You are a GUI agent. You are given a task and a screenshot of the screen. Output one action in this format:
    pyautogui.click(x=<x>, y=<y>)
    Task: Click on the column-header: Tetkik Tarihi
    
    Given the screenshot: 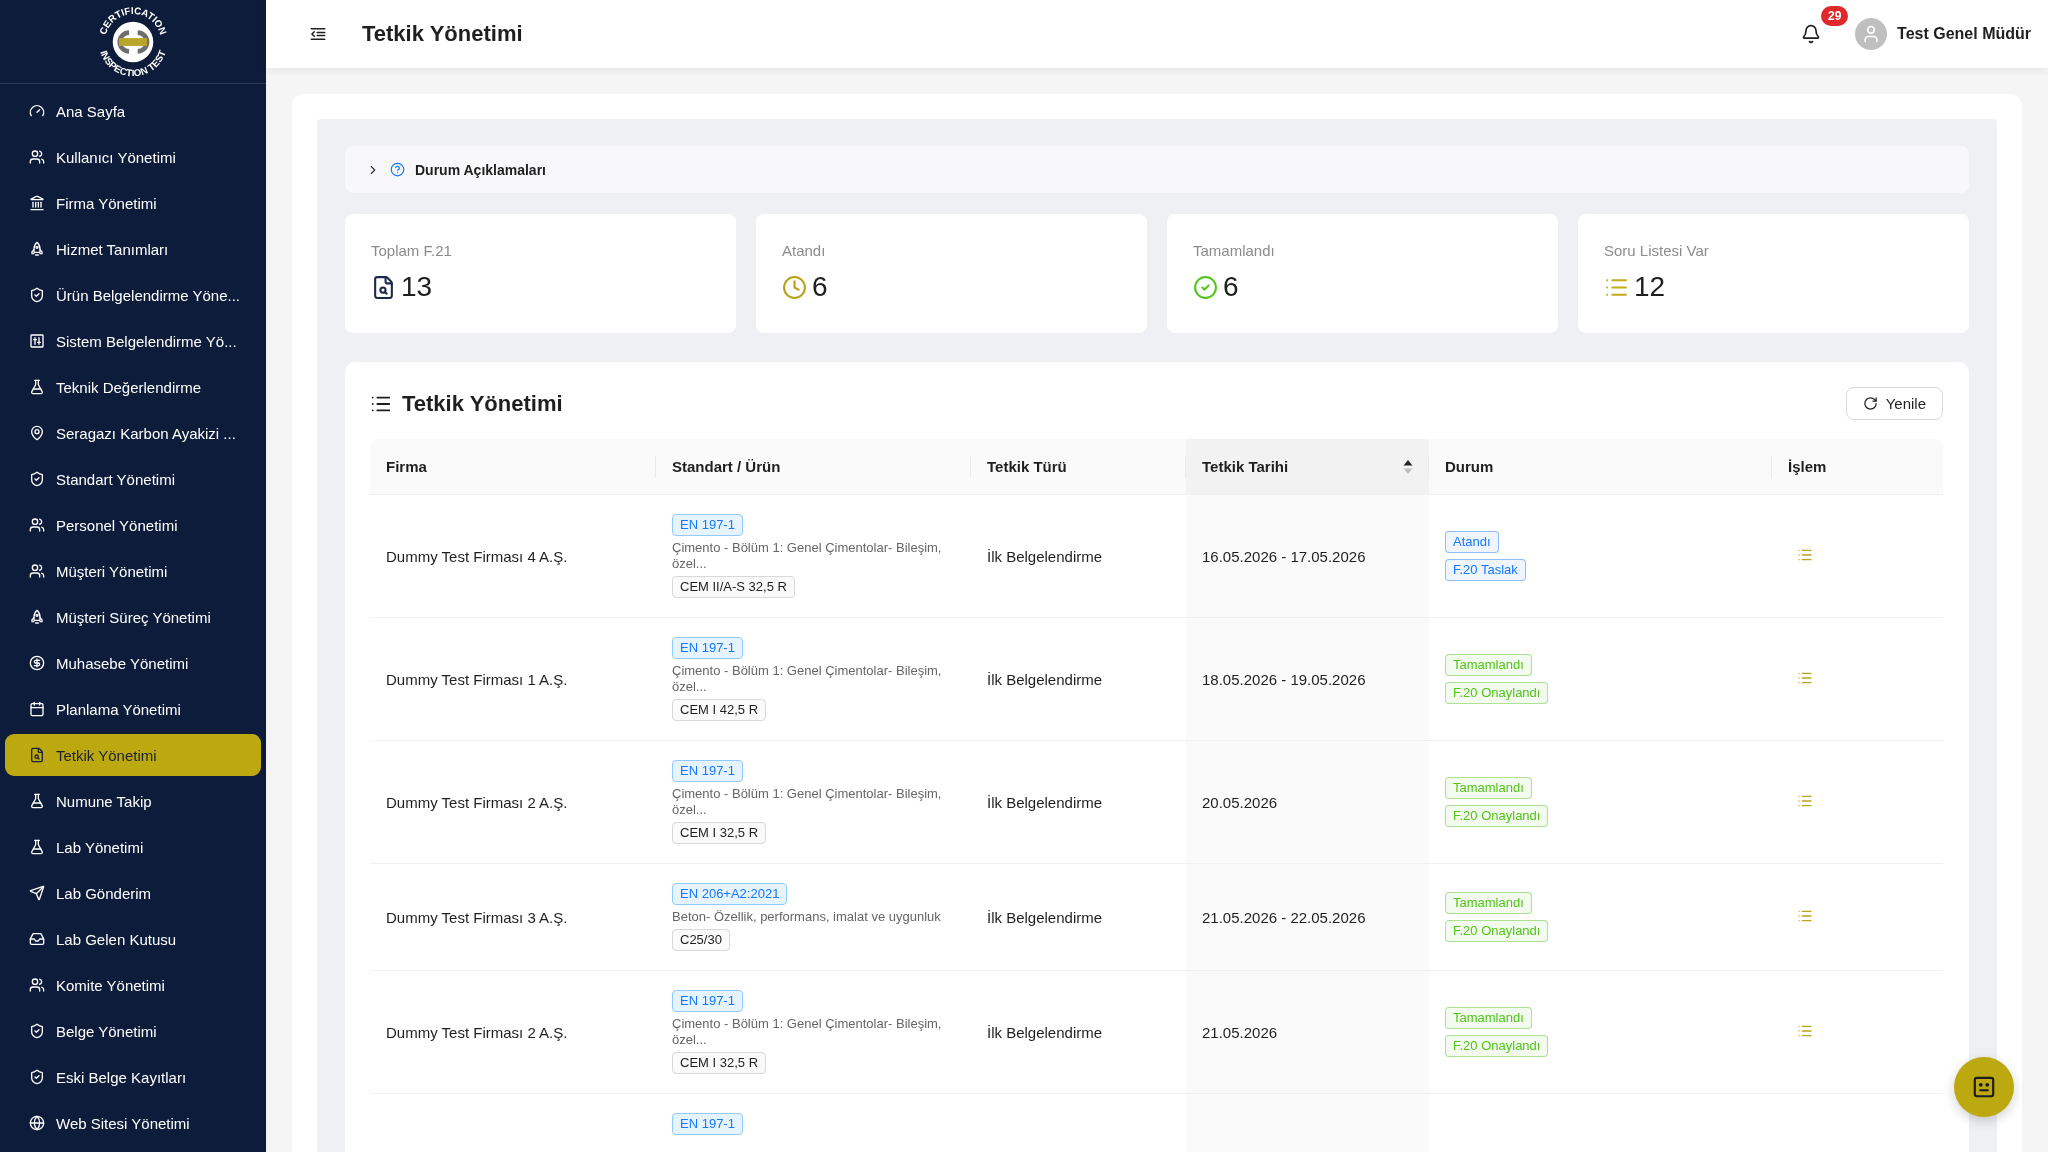 What is the action you would take?
    pyautogui.click(x=1245, y=466)
    